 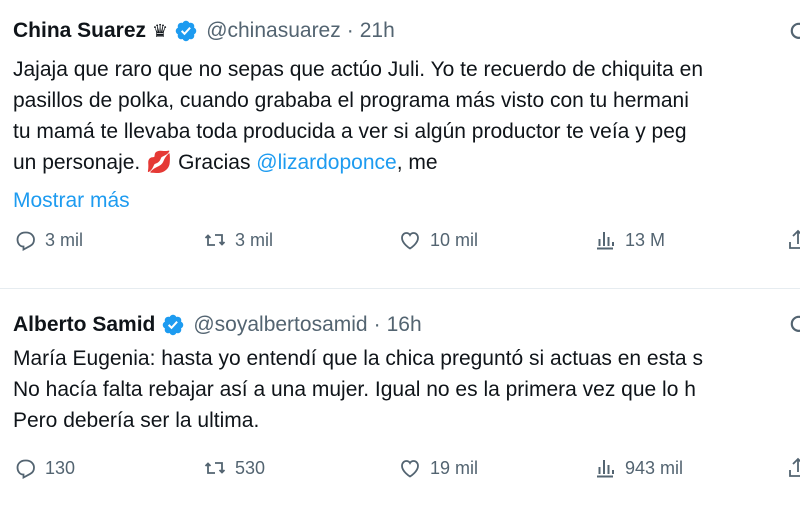 What do you see at coordinates (136, 420) in the screenshot?
I see `tweet-text-line: Pero debería ser la ultima.` at bounding box center [136, 420].